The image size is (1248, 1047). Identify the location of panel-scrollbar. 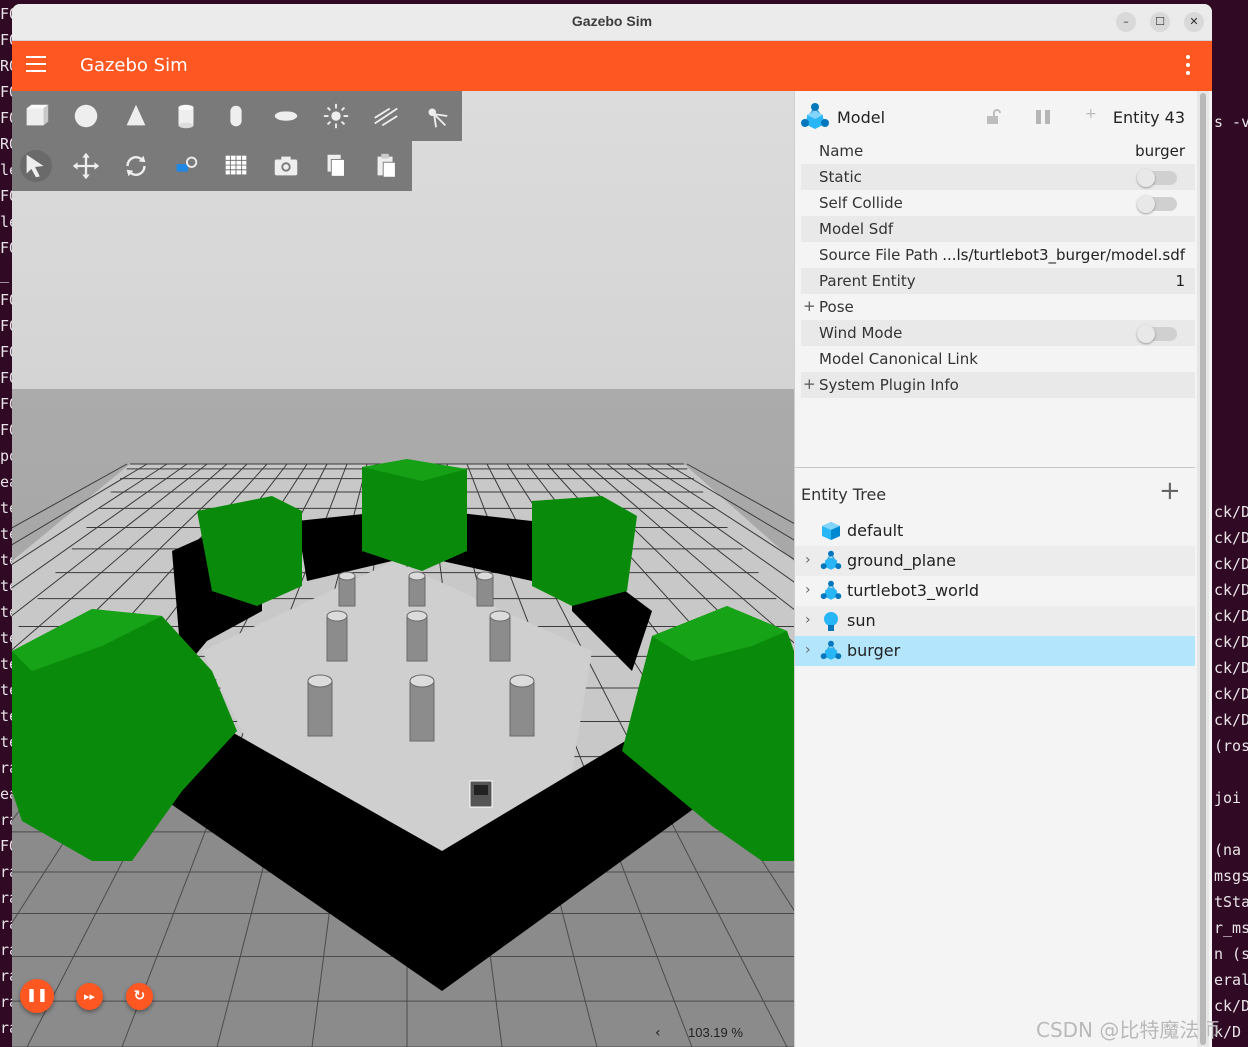
(1203, 569).